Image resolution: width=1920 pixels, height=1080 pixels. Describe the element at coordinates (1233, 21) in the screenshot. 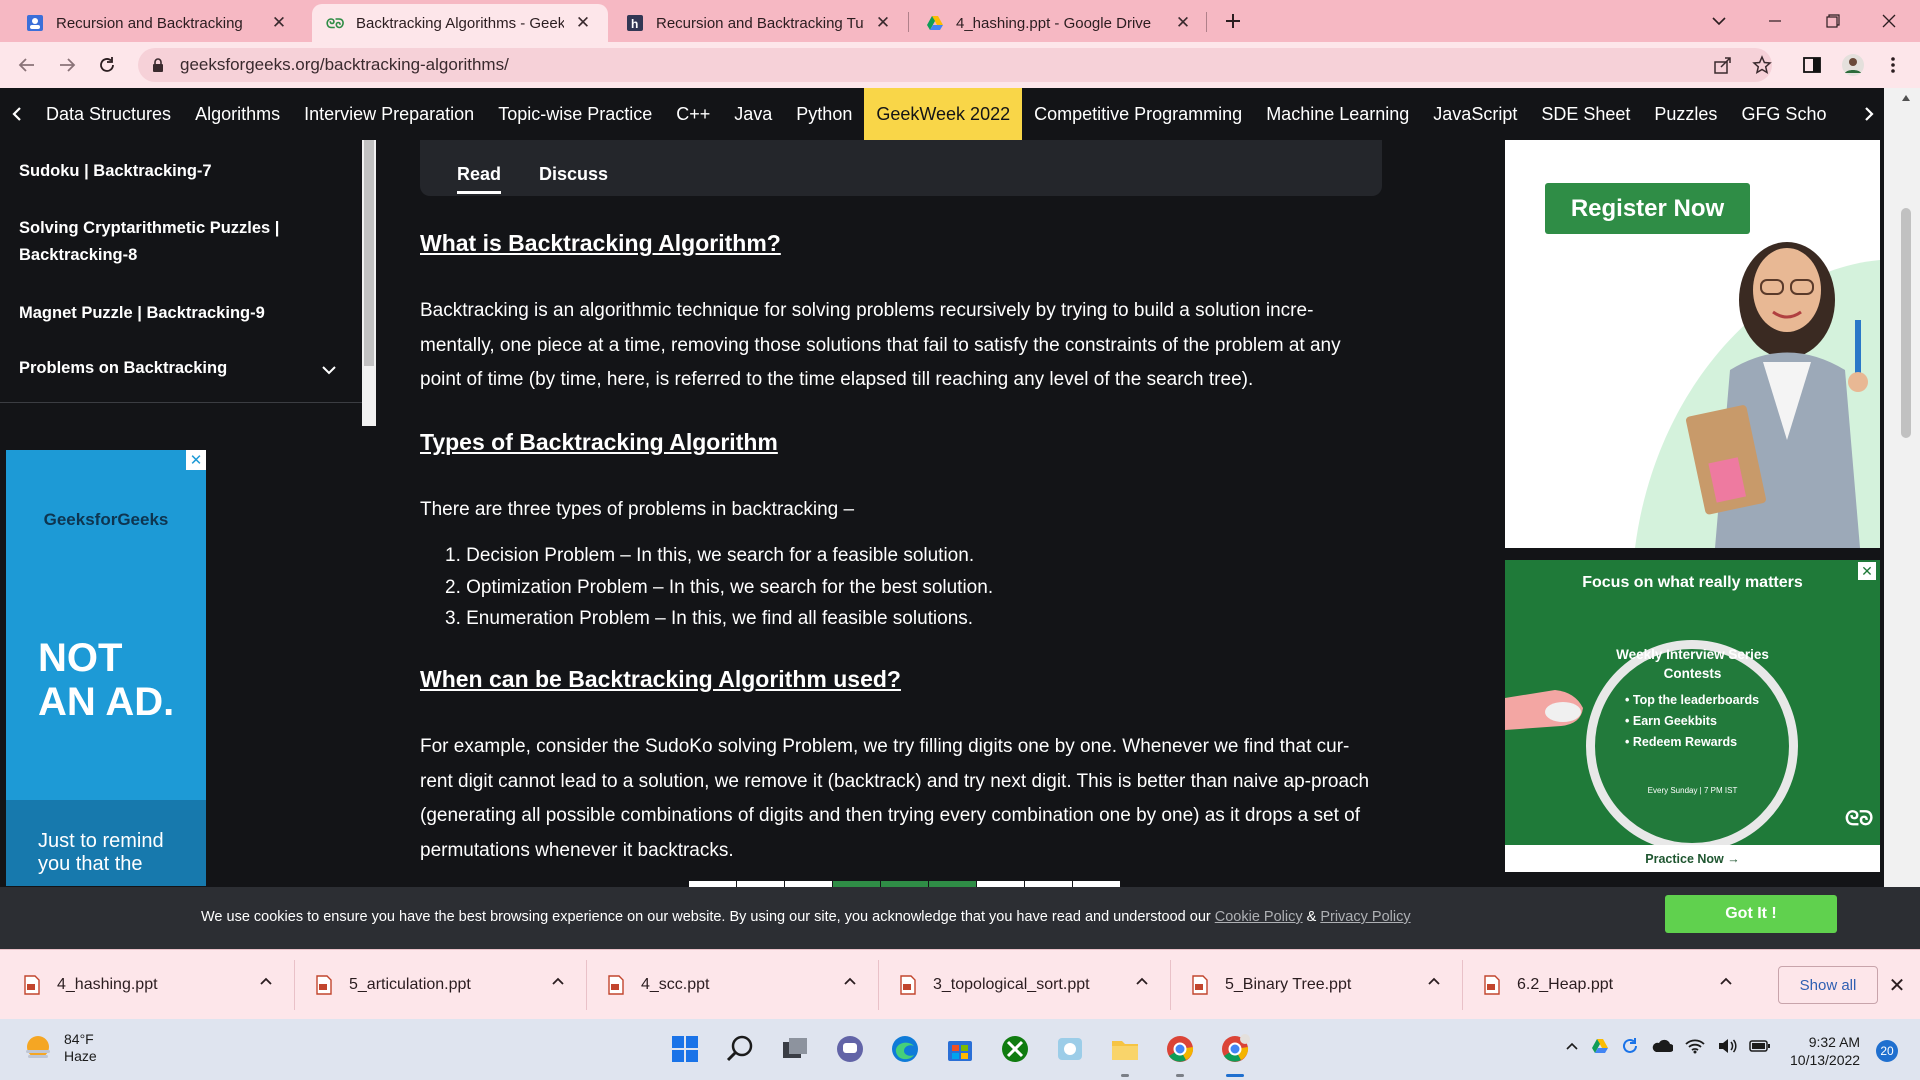

I see `new-tab-button` at that location.